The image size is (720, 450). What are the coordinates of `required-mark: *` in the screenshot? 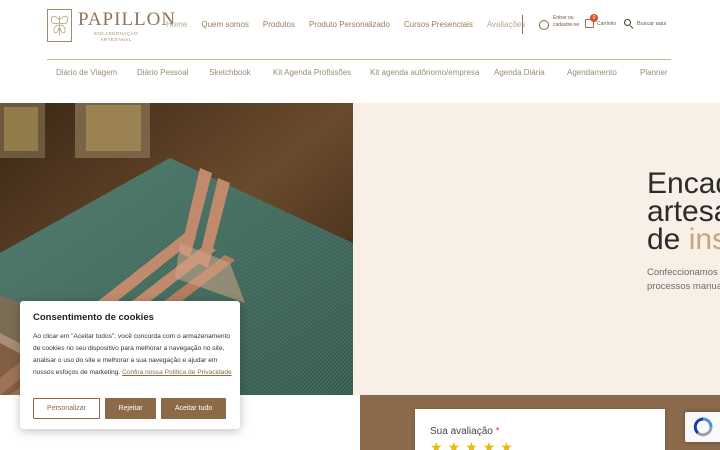 It's located at (497, 431).